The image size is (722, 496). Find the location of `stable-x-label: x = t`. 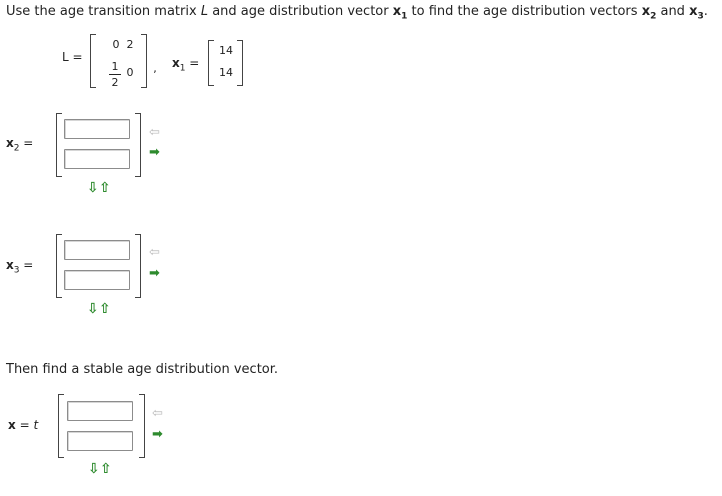

stable-x-label: x = t is located at coordinates (23, 425).